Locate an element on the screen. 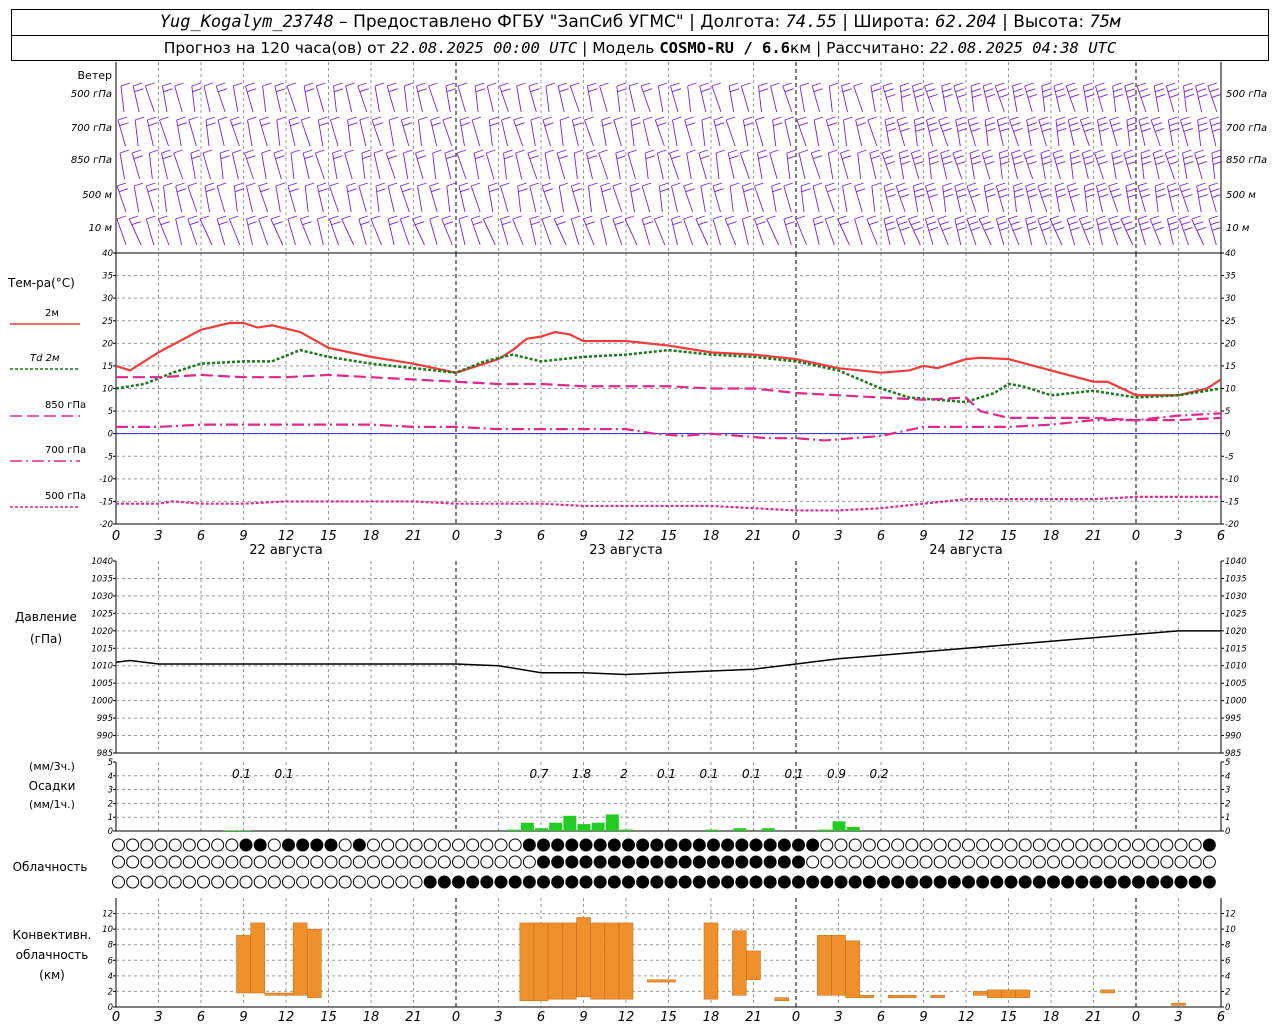  x-tick-label: 6 is located at coordinates (201, 536).